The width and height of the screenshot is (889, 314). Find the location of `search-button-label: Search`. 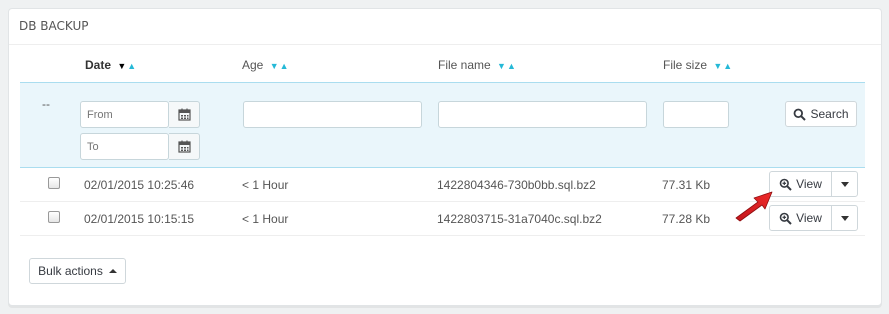

search-button-label: Search is located at coordinates (829, 114).